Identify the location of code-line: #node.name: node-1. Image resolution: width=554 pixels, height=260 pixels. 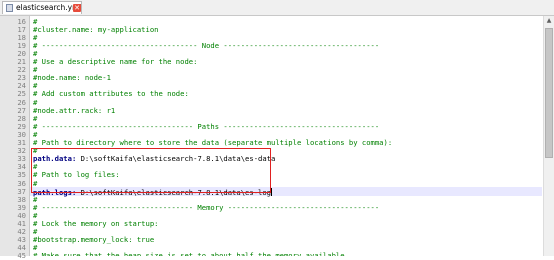
(72, 77).